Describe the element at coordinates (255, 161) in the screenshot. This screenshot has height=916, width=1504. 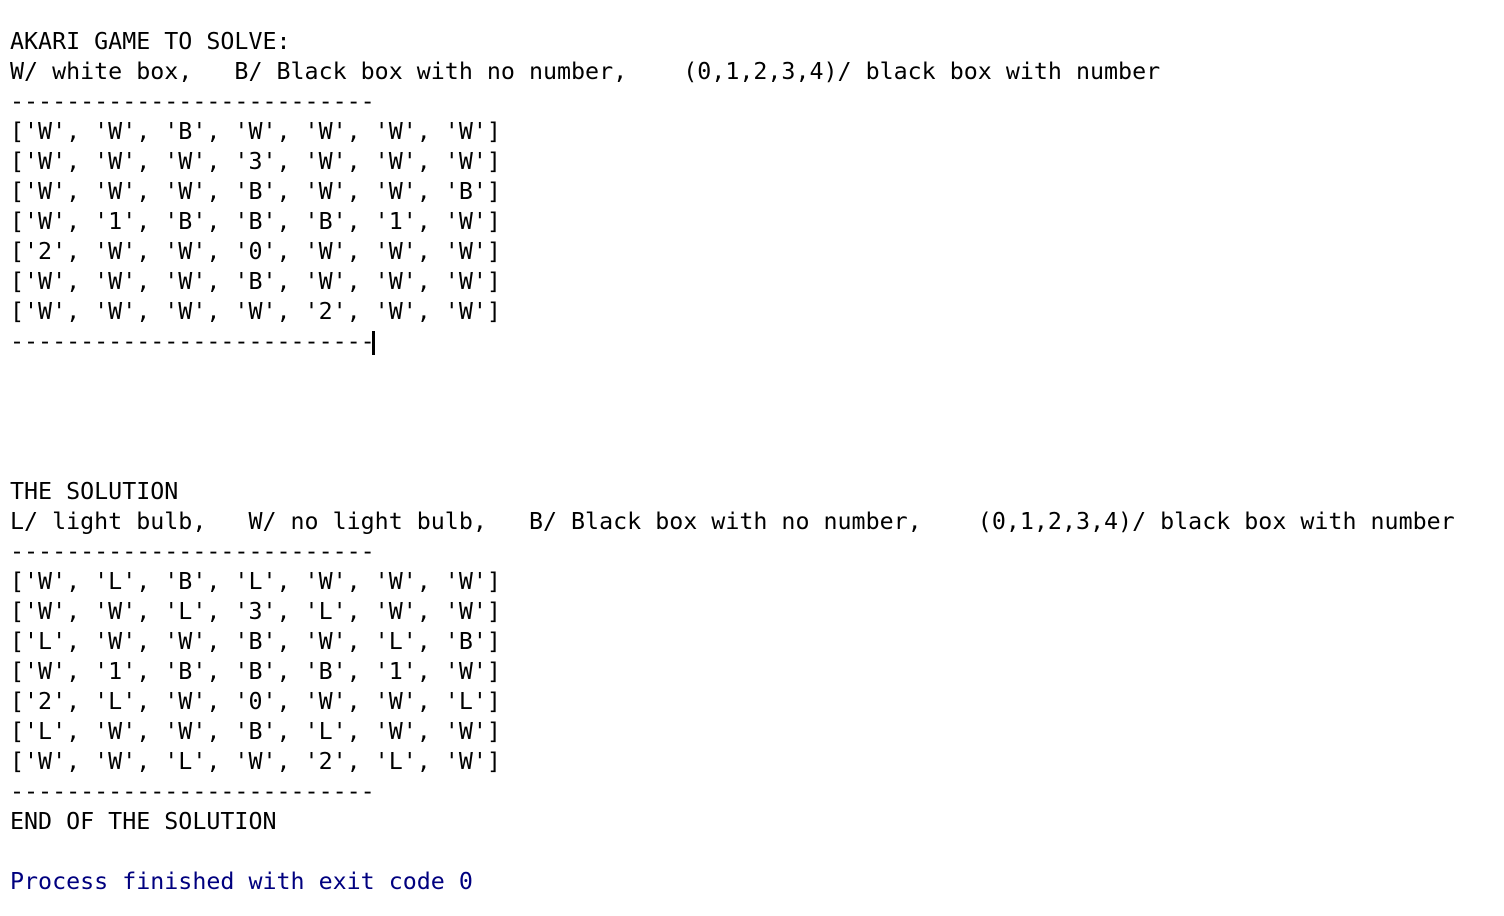
I see `puzzle-row: ['W', 'W', 'W', '3', 'W', 'W', 'W']` at that location.